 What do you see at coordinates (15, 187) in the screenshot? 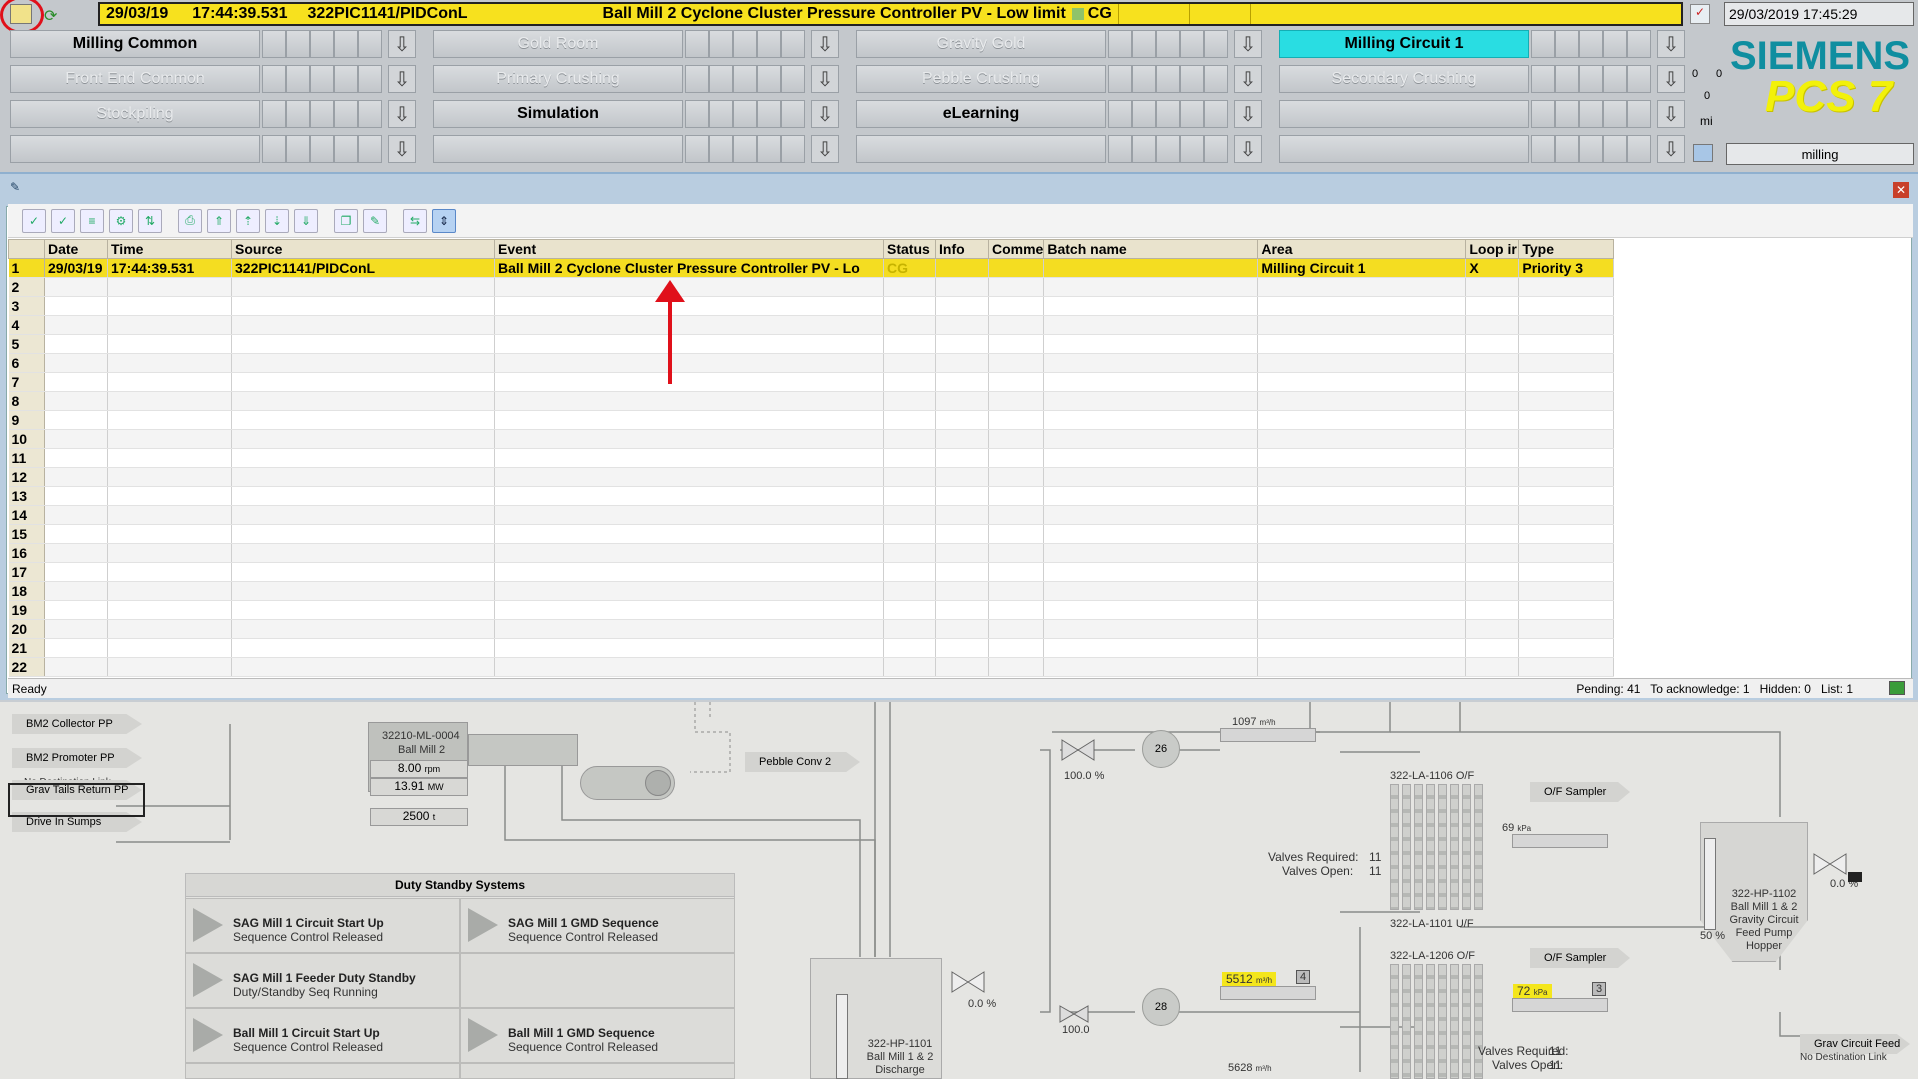
I see `pin-icon: ✎` at bounding box center [15, 187].